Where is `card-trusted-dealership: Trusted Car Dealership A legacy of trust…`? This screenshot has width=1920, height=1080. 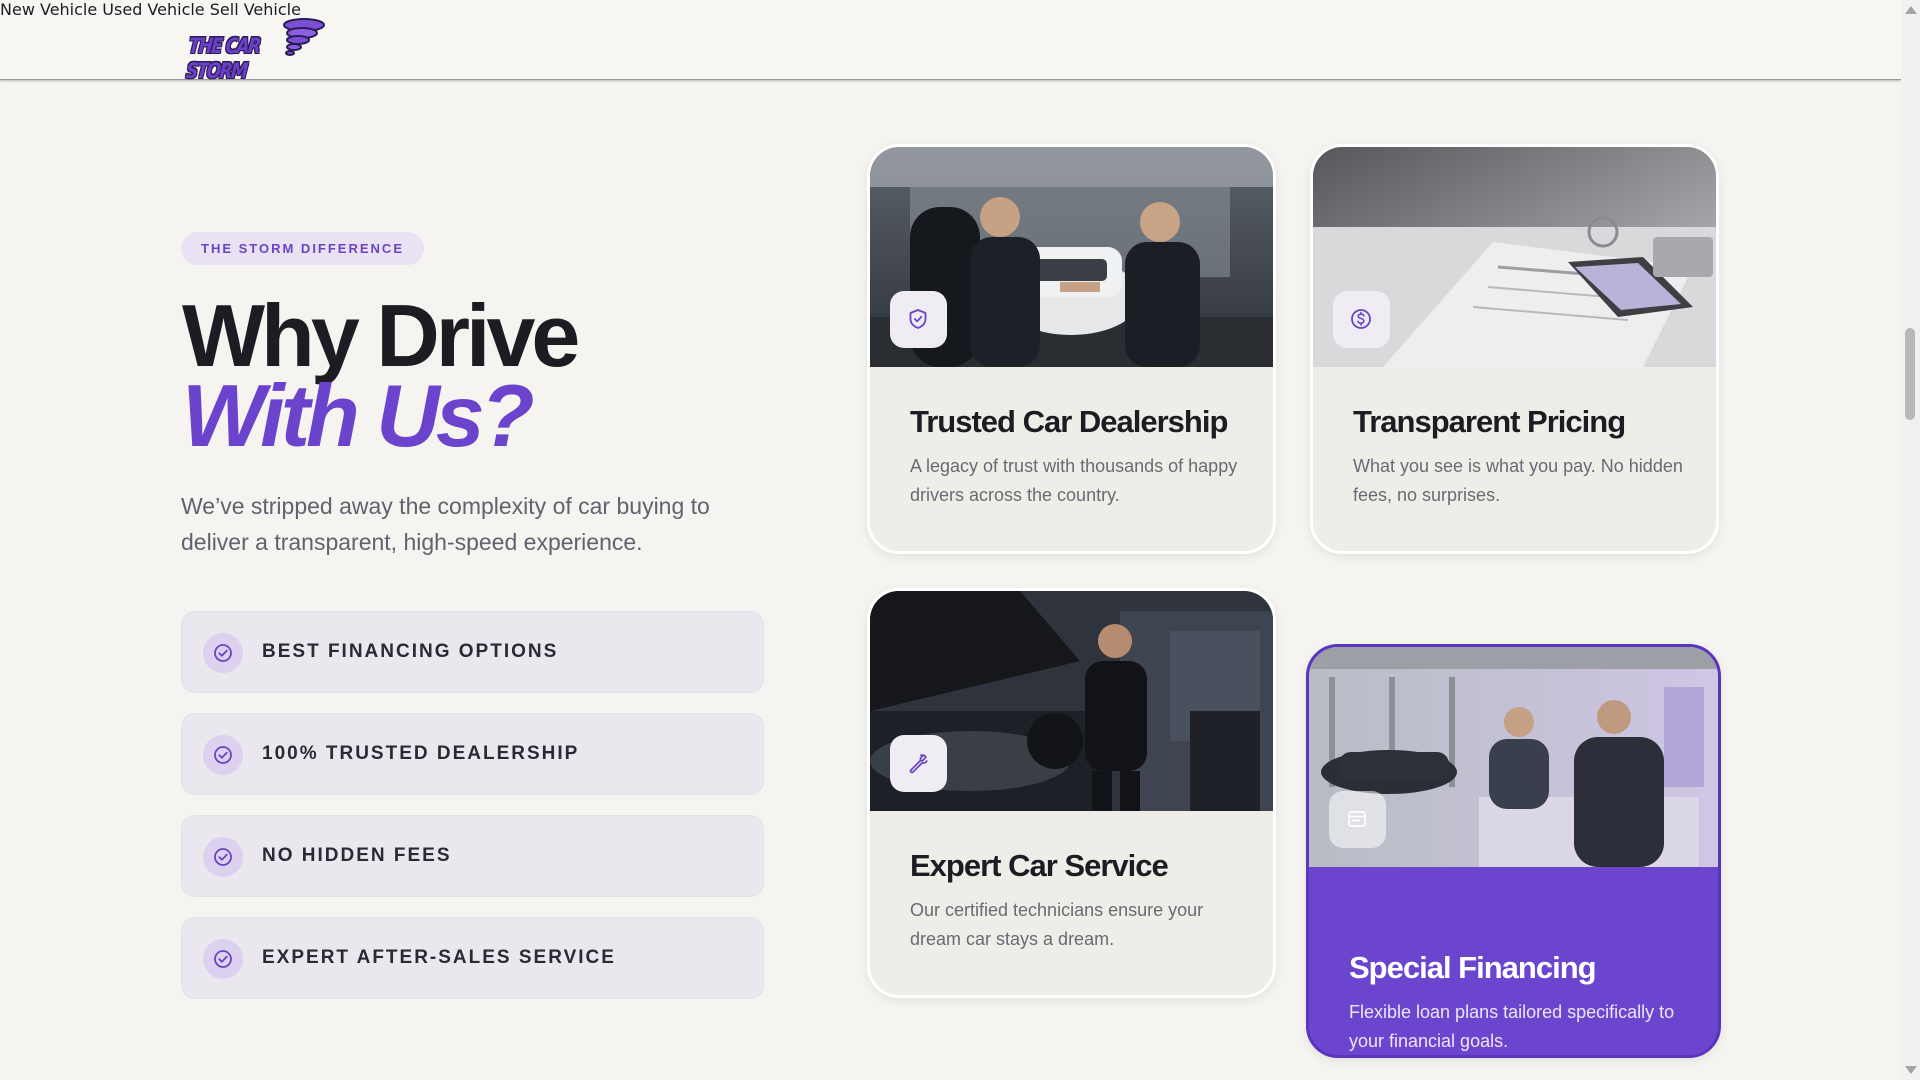
card-trusted-dealership: Trusted Car Dealership A legacy of trust… is located at coordinates (1071, 349).